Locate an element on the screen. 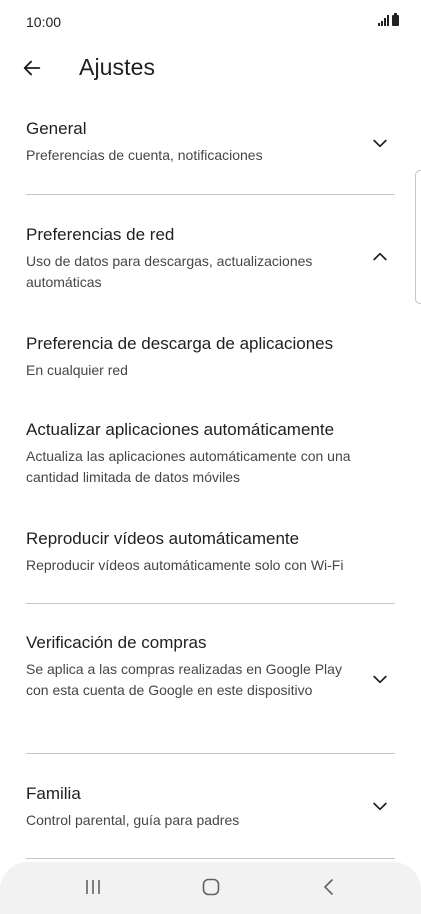  status-time: 10:00 is located at coordinates (44, 22).